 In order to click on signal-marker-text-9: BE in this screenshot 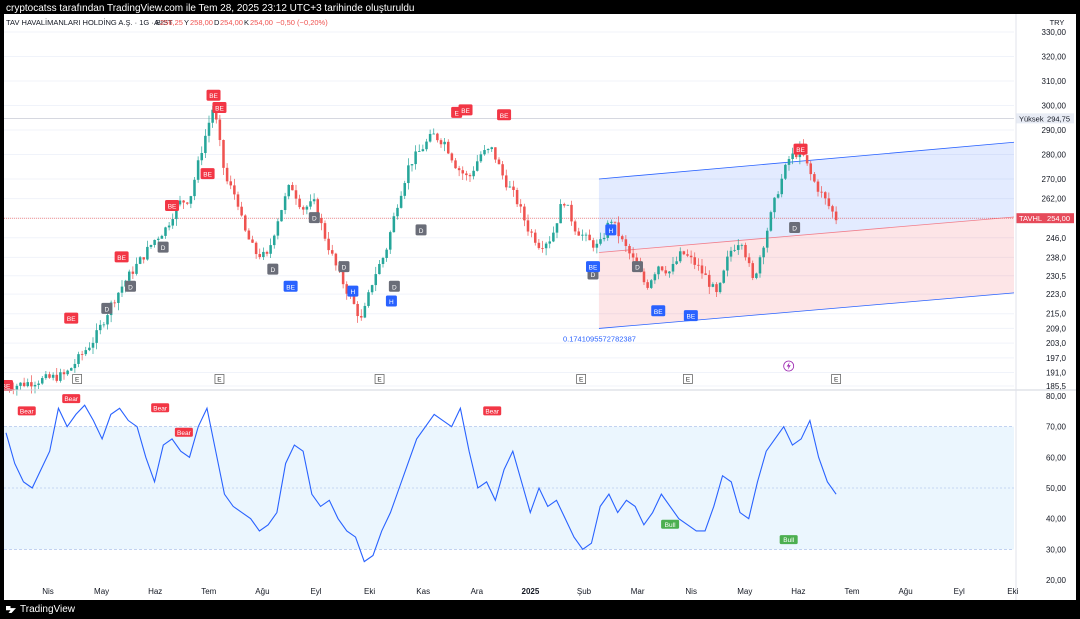, I will do `click(207, 175)`.